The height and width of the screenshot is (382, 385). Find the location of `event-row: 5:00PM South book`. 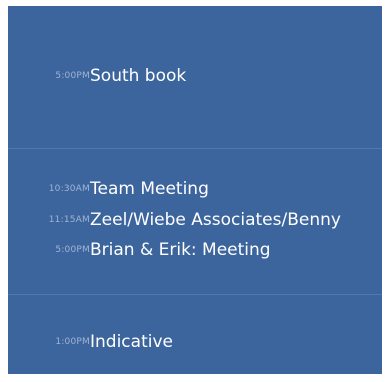

event-row: 5:00PM South book is located at coordinates (195, 77).